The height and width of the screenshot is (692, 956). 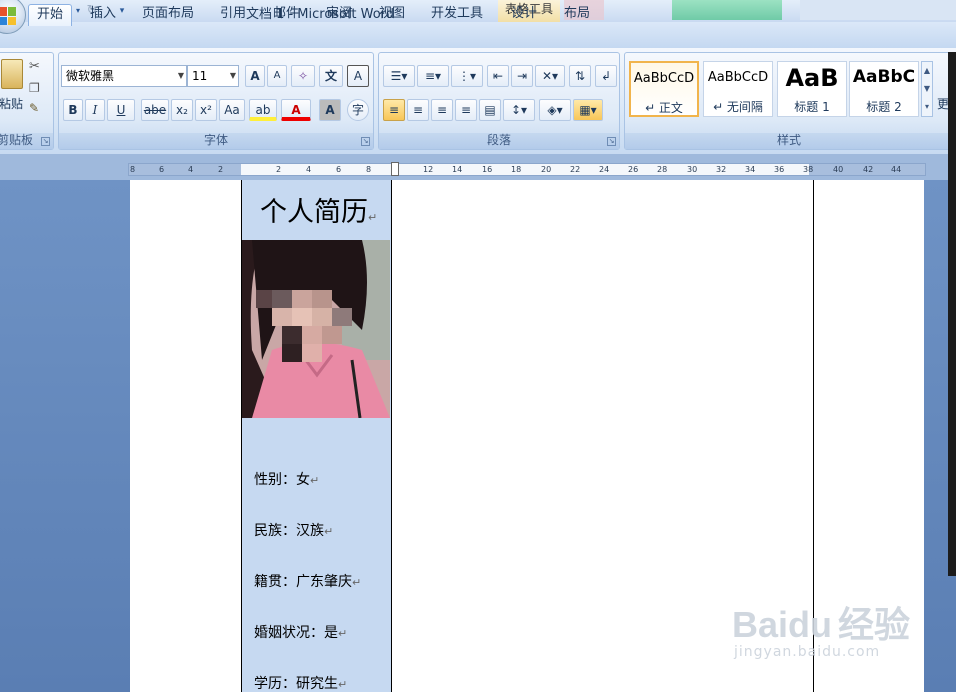 I want to click on tab-design: 设计, so click(x=524, y=15).